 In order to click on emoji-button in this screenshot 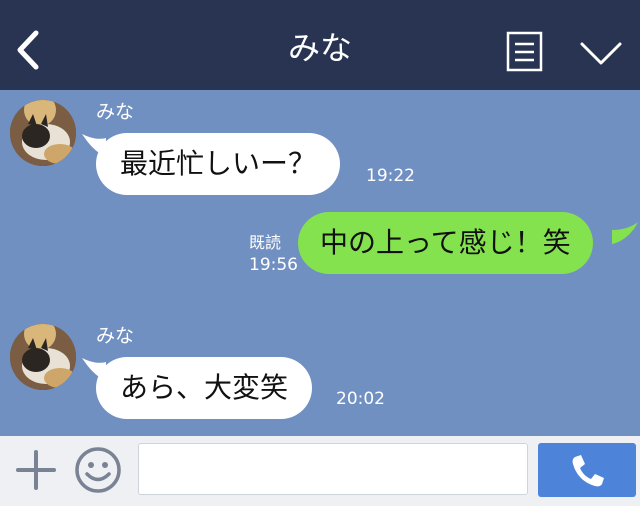, I will do `click(98, 470)`.